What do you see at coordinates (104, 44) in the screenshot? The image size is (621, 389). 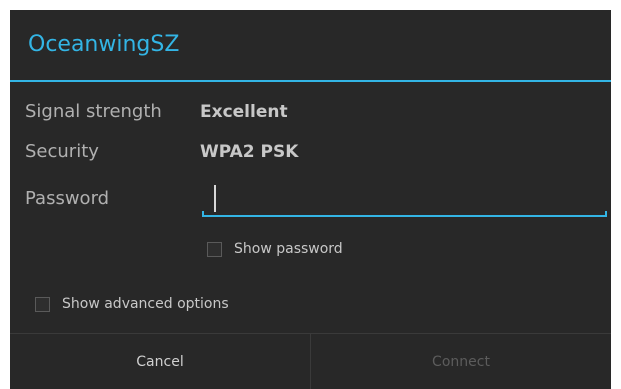 I see `dialog-title: OceanwingSZ` at bounding box center [104, 44].